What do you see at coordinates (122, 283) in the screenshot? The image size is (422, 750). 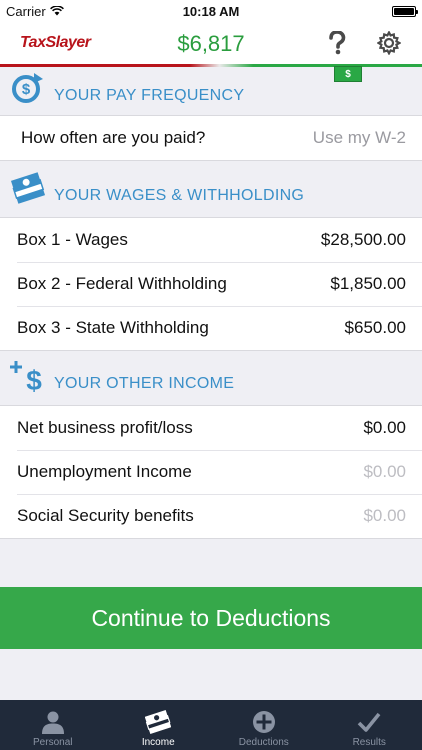 I see `row-label: Box 2 - Federal Withholding` at bounding box center [122, 283].